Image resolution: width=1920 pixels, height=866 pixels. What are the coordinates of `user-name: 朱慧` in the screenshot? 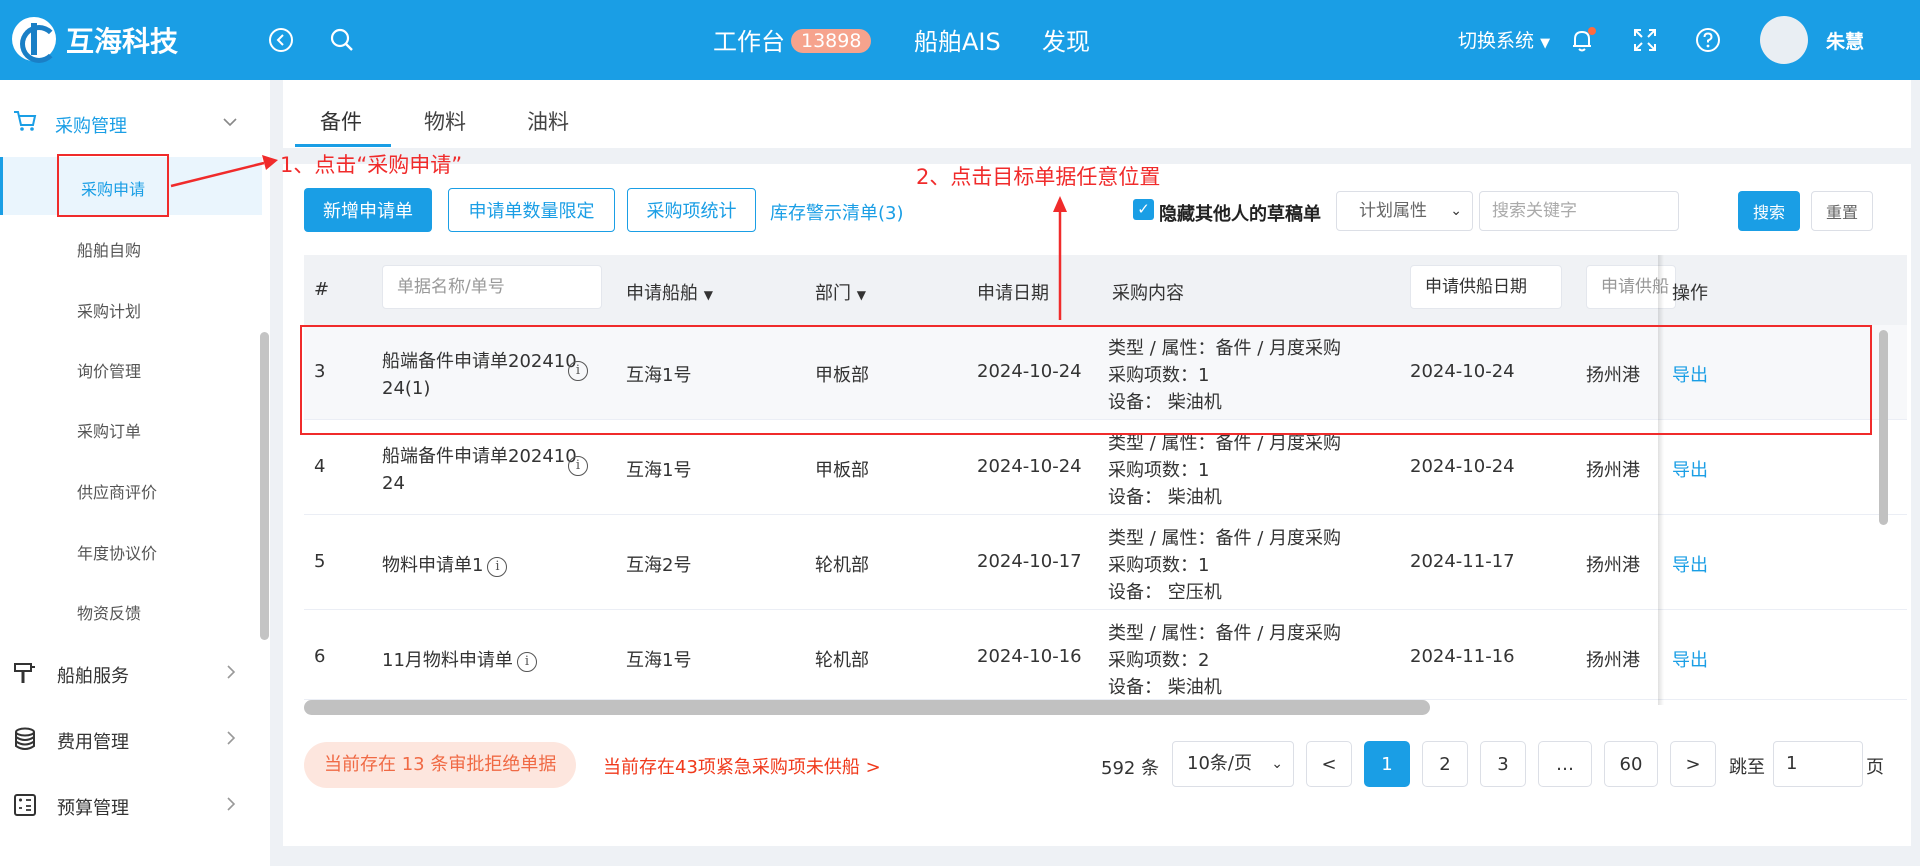 It's located at (1845, 40).